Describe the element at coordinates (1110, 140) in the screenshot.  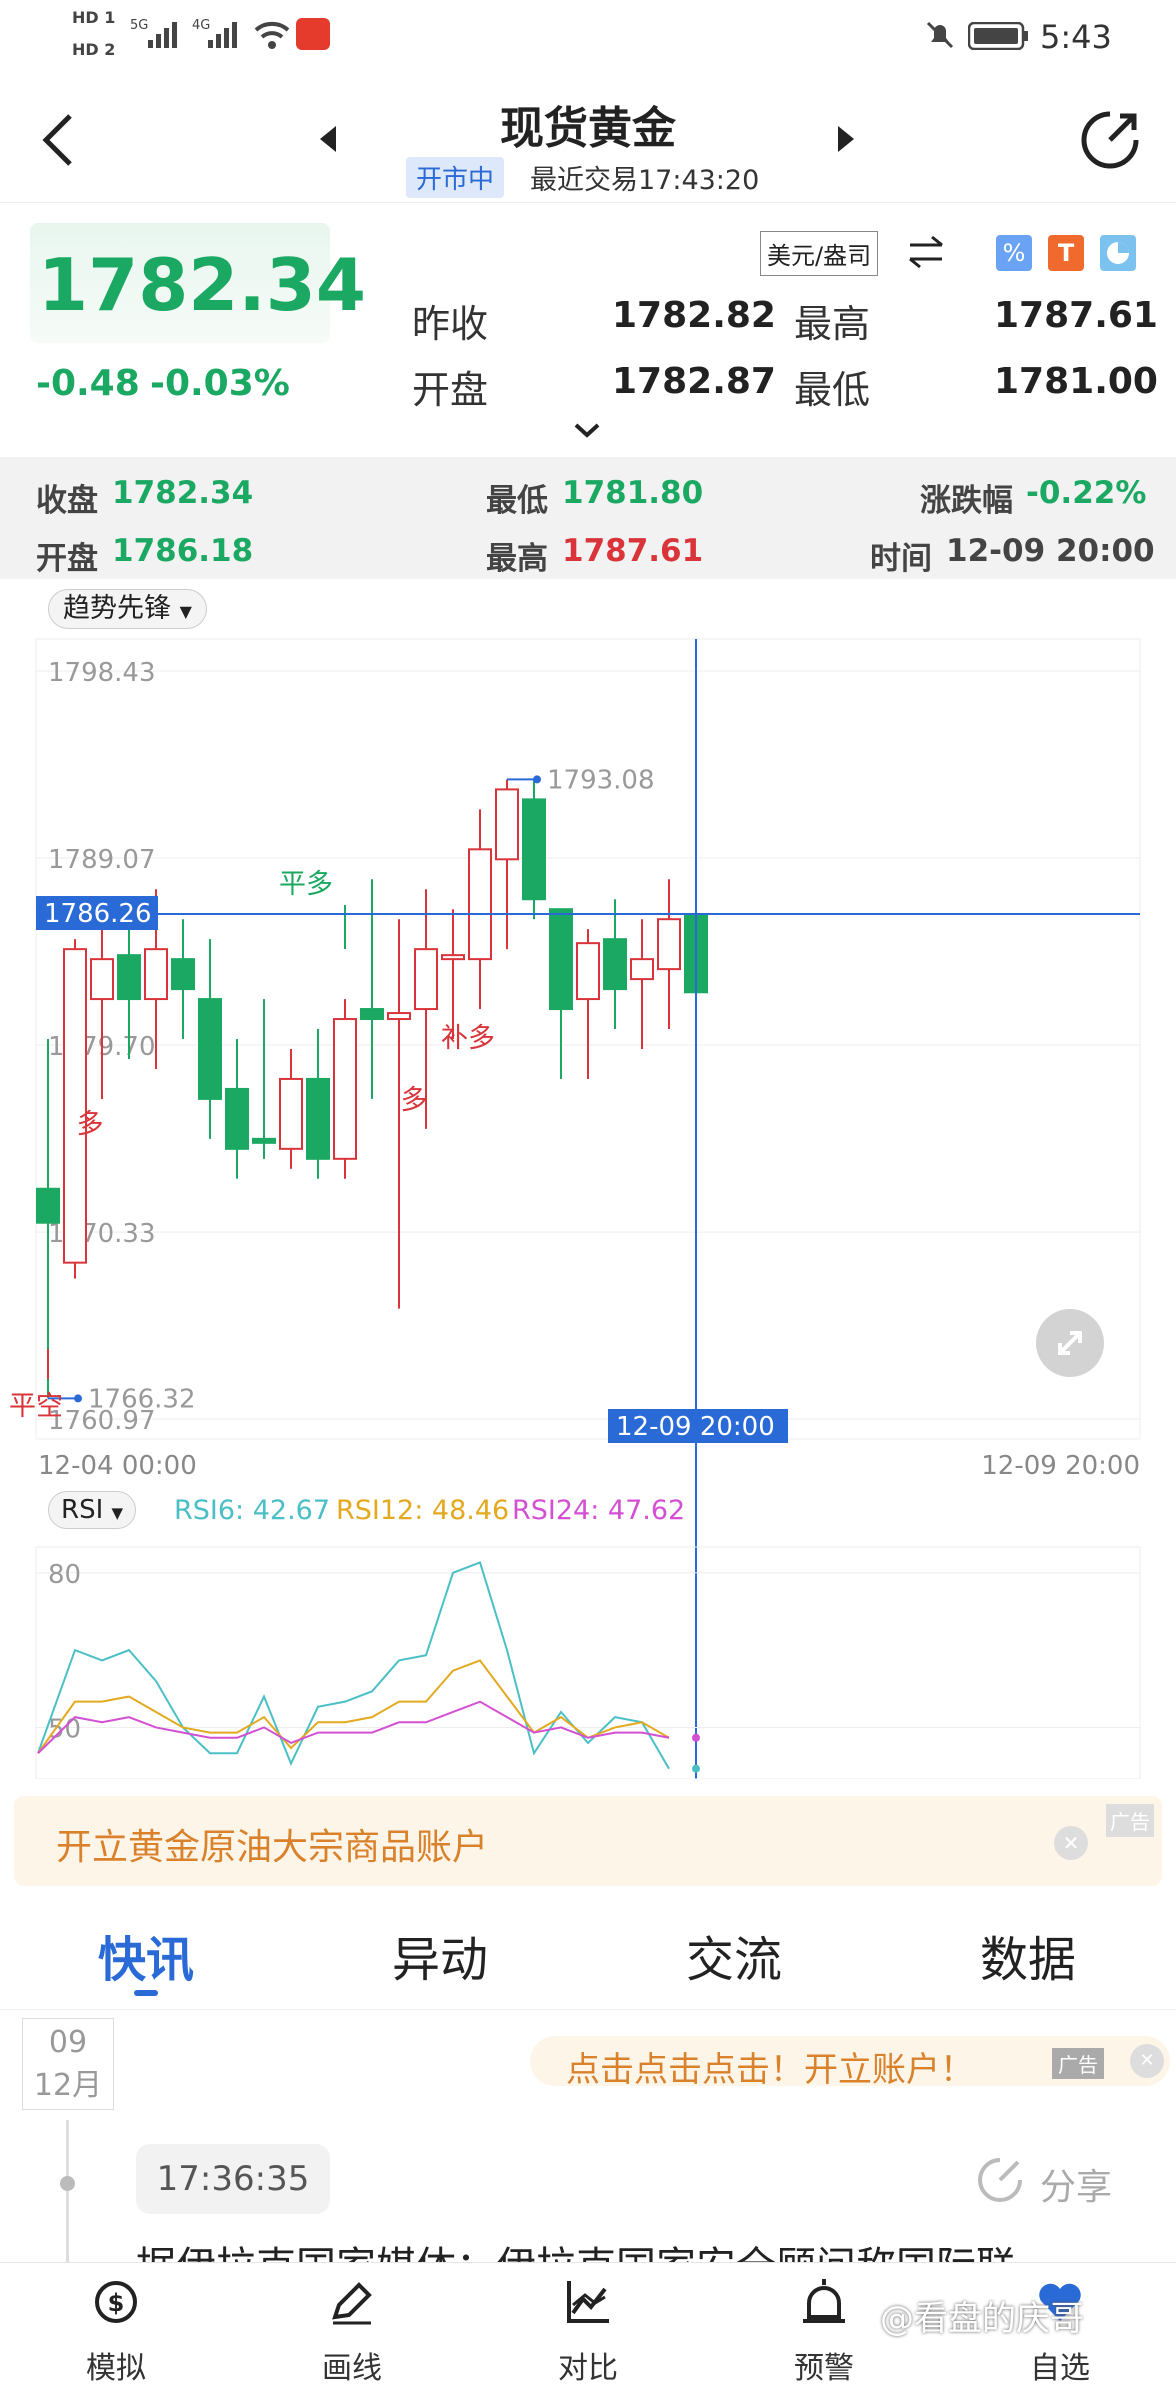
I see `refresh-icon` at that location.